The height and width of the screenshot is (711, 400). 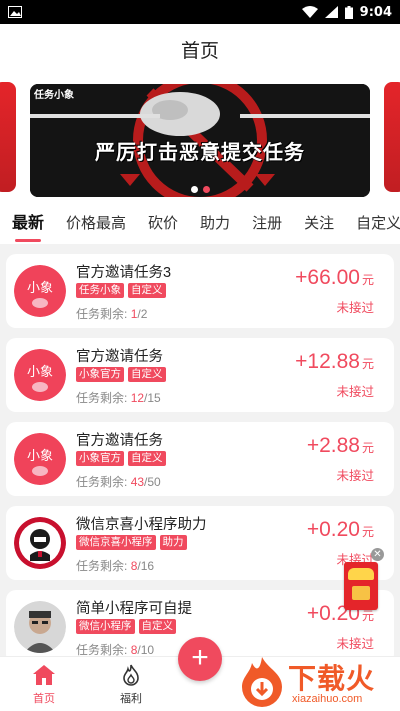 What do you see at coordinates (334, 277) in the screenshot?
I see `task-reward: +66.00 元` at bounding box center [334, 277].